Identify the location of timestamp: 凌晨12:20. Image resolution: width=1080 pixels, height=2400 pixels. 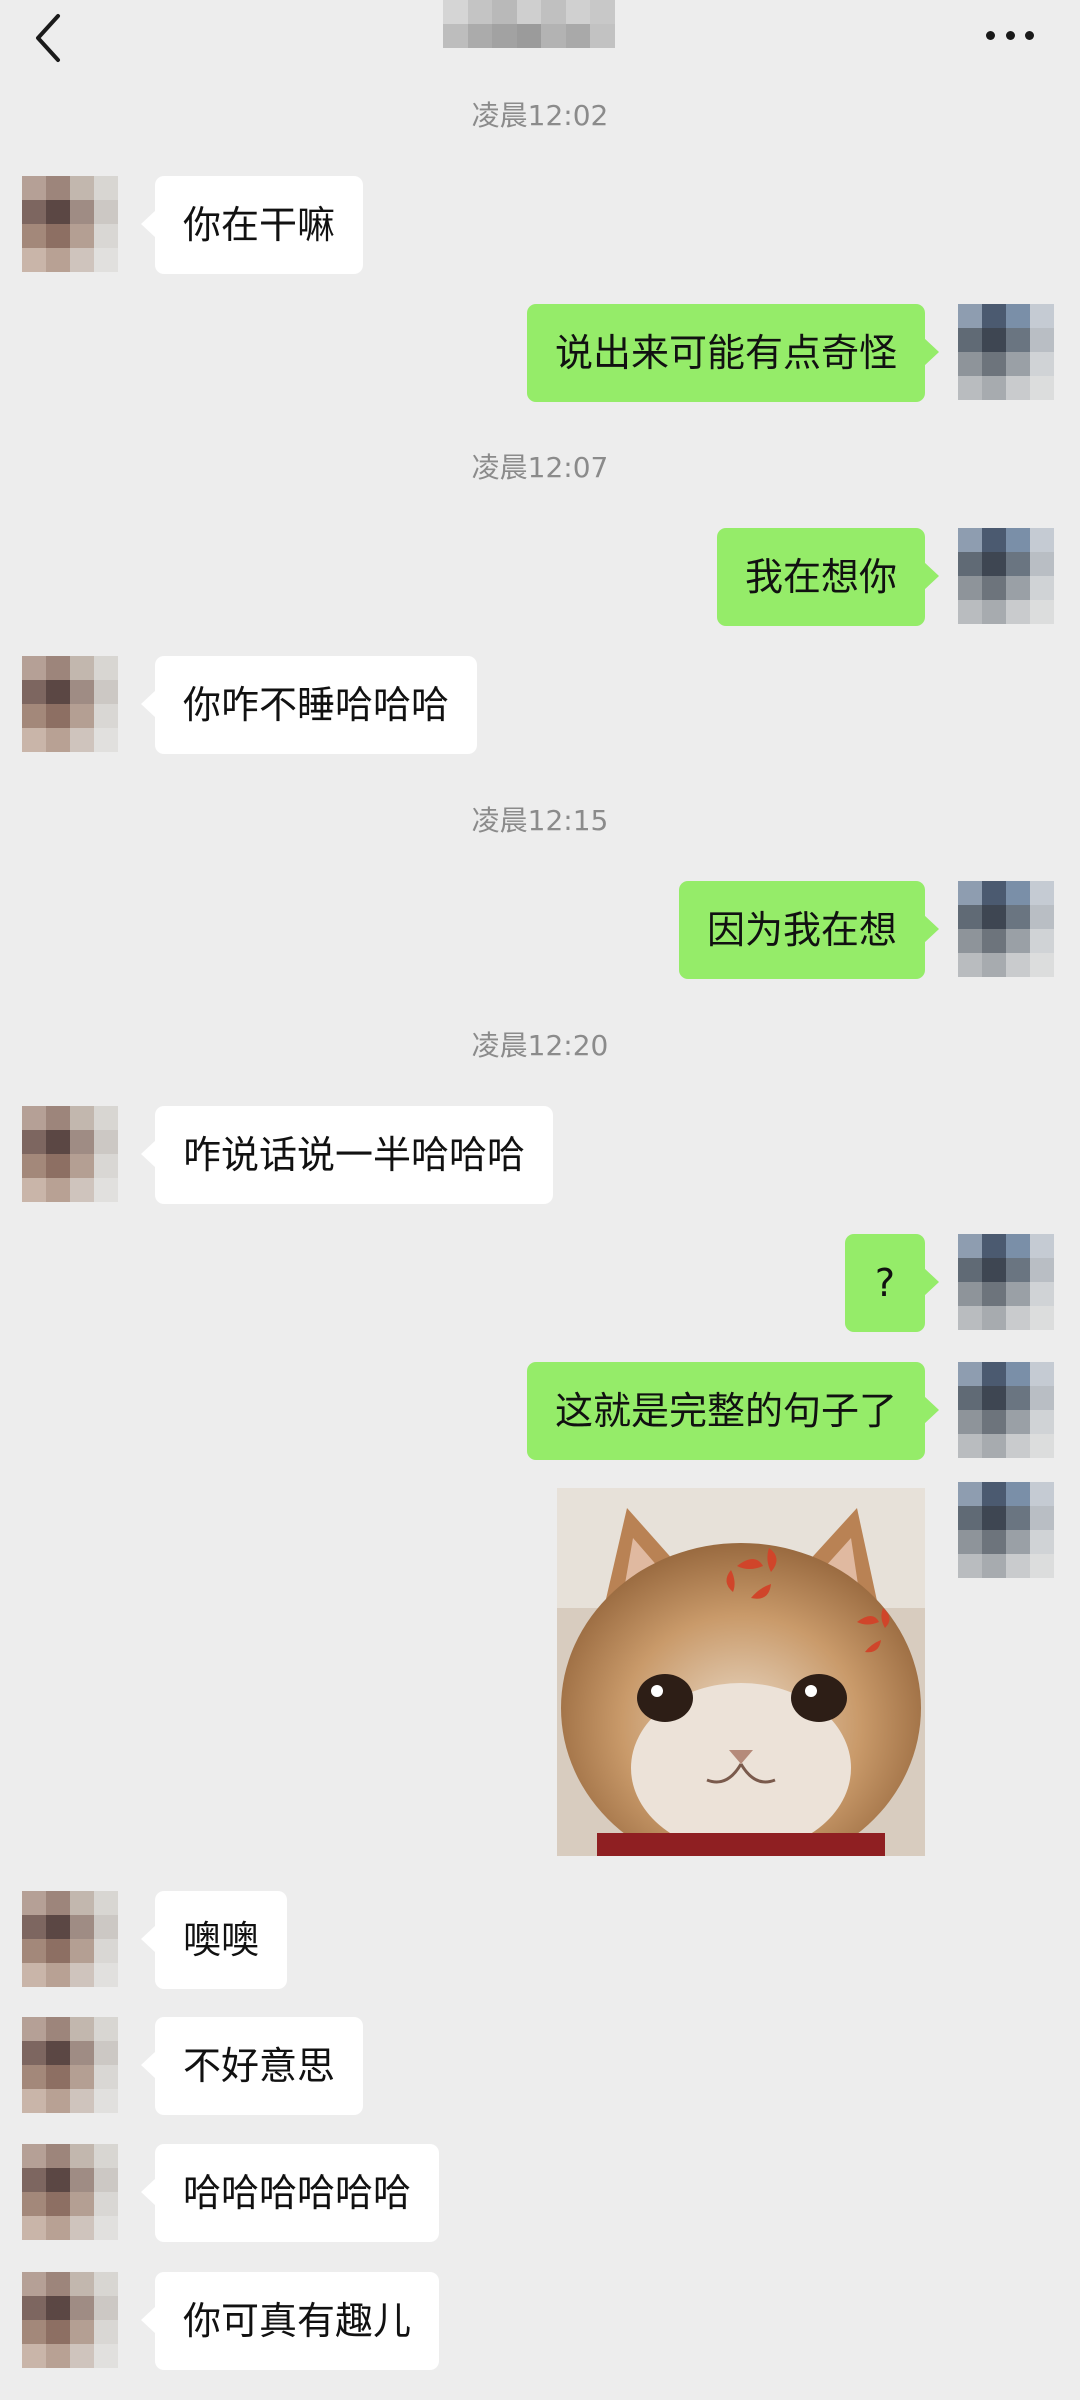
(540, 1045).